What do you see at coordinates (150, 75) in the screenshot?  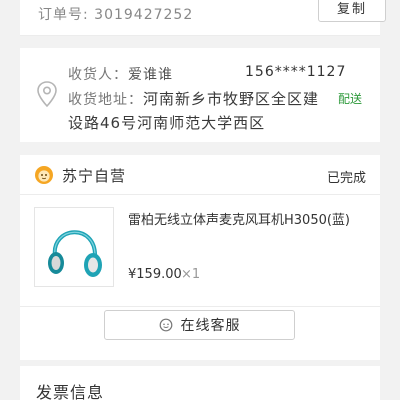 I see `receiver-name: 爱谁谁` at bounding box center [150, 75].